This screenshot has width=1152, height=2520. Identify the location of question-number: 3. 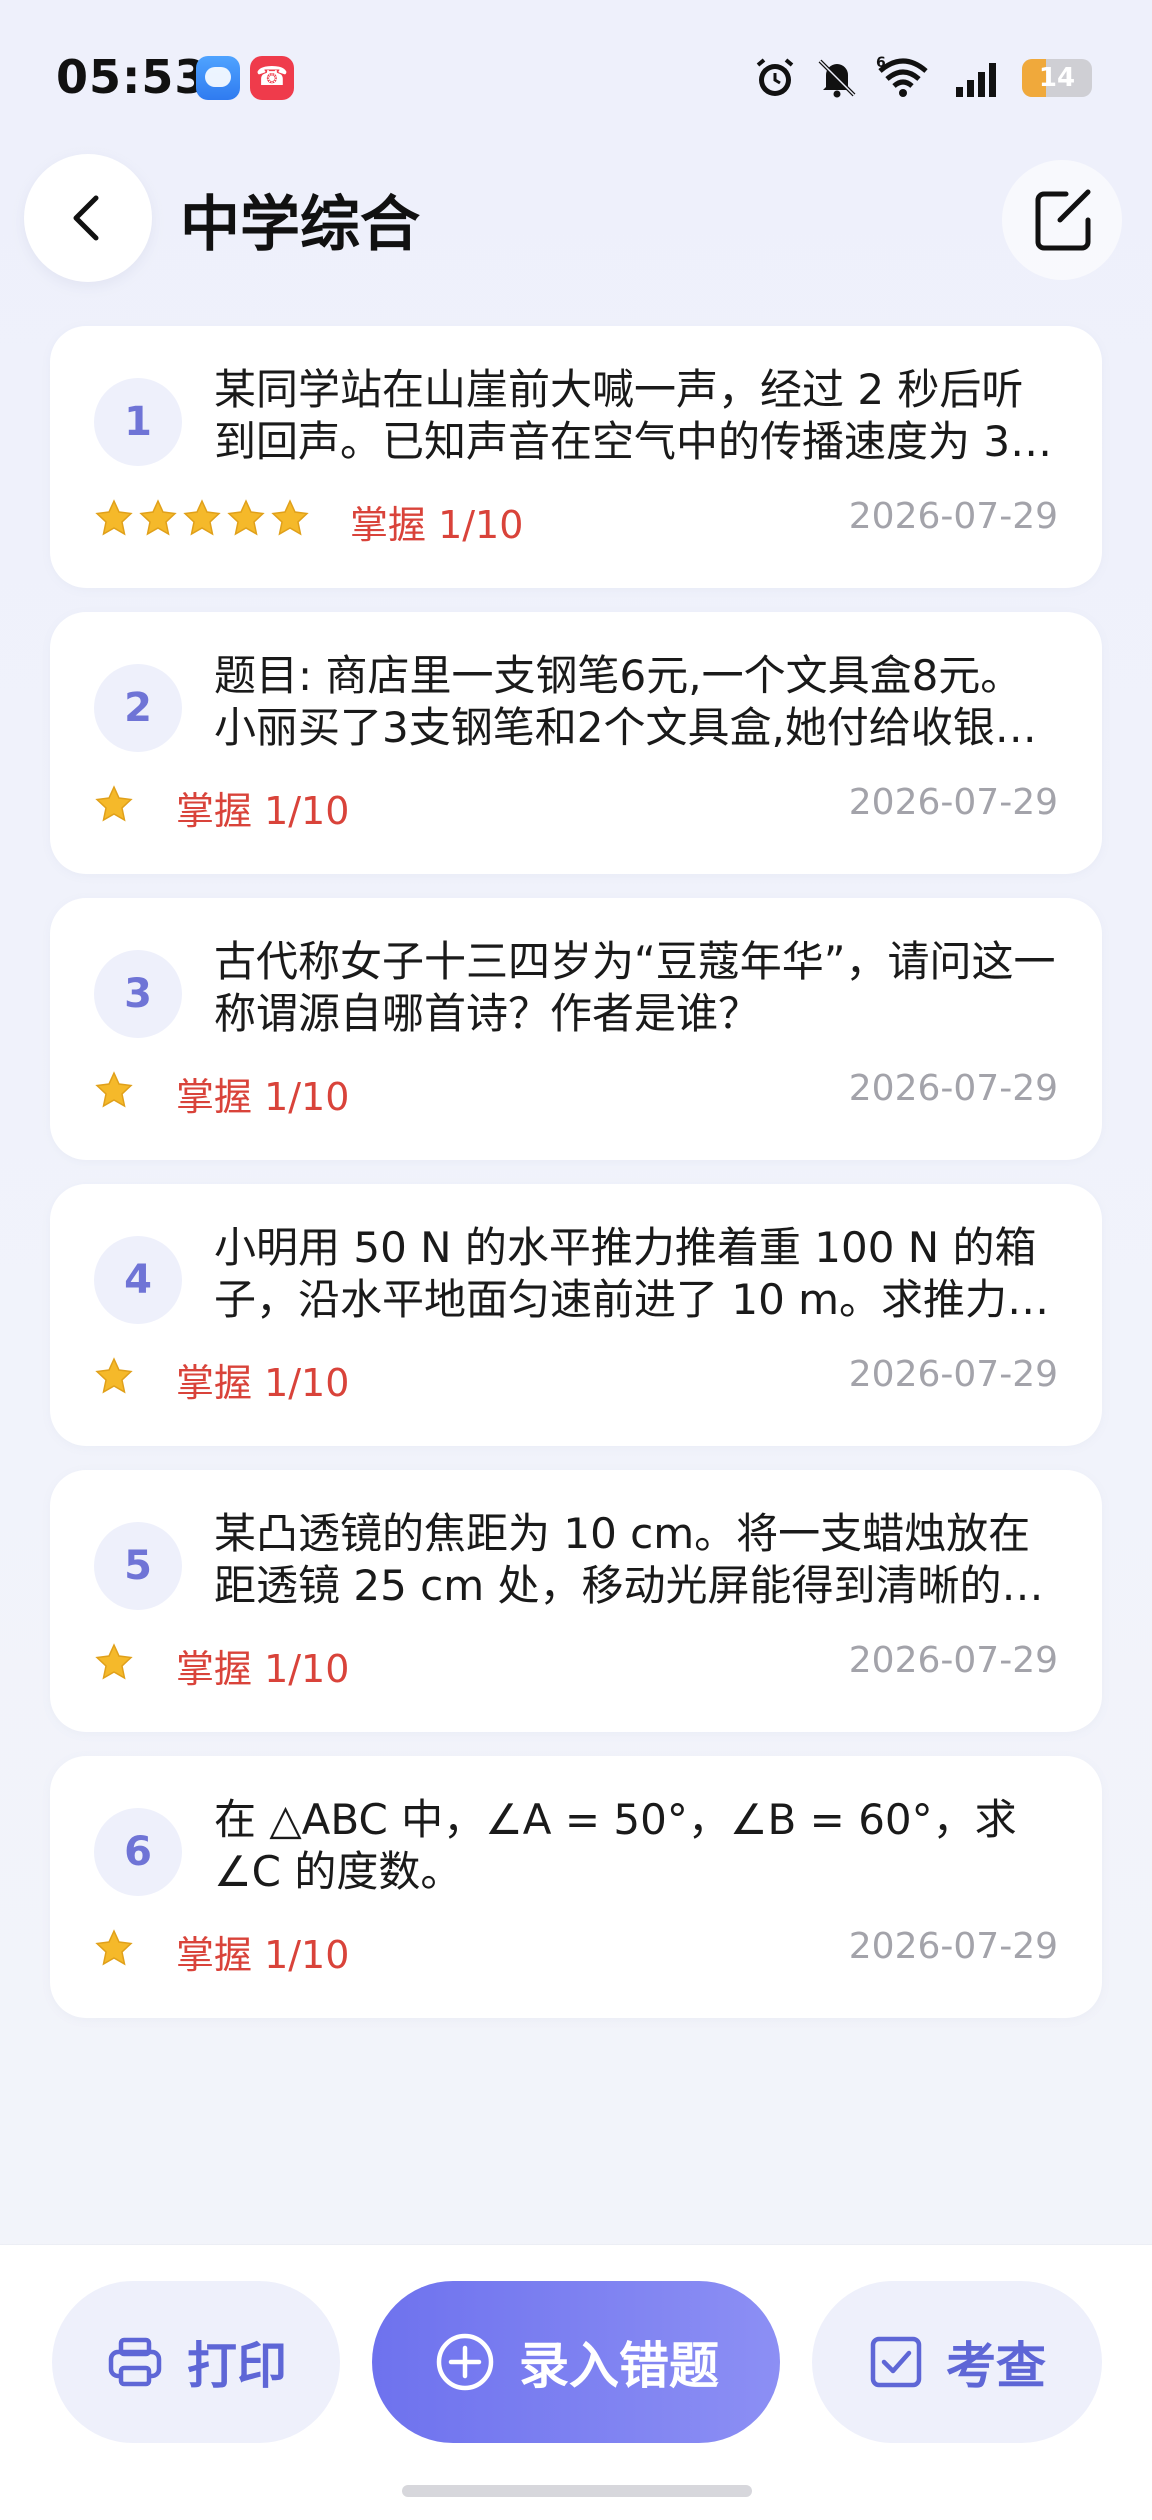
(138, 994).